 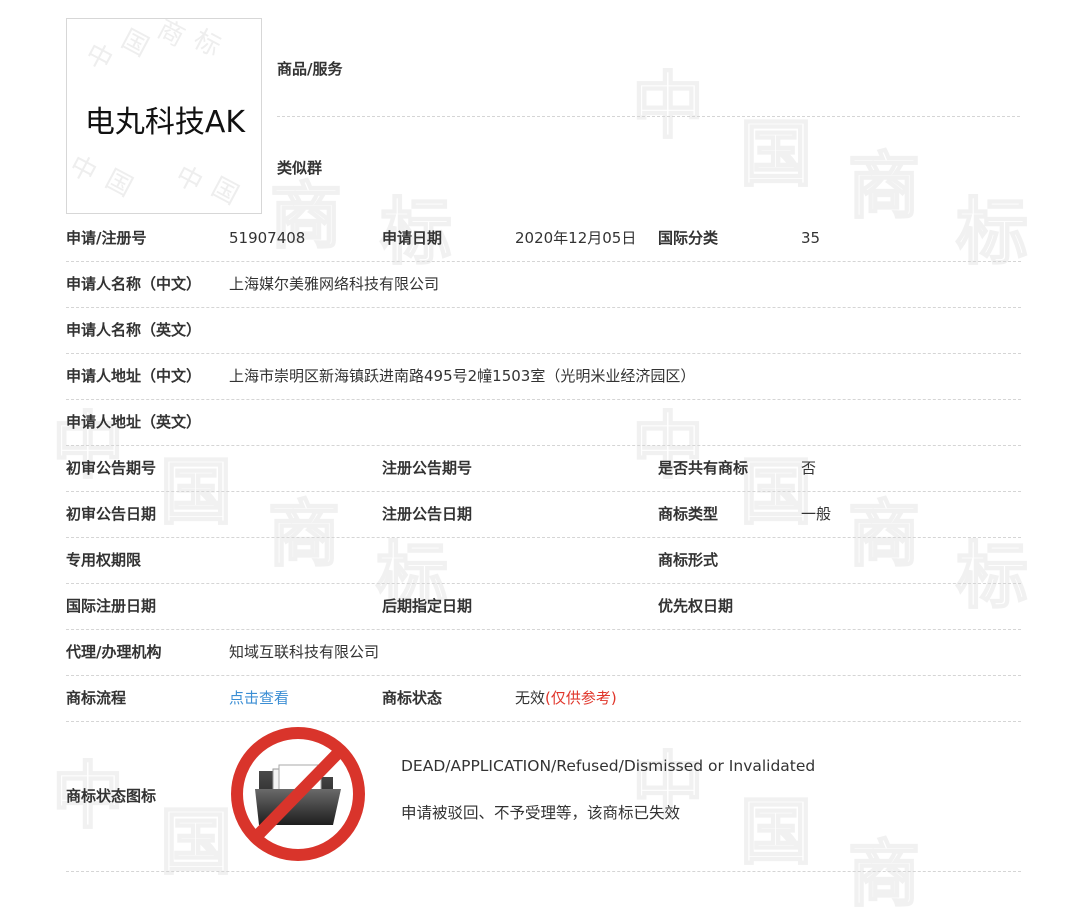 What do you see at coordinates (581, 698) in the screenshot?
I see `status-note: (仅供参考)` at bounding box center [581, 698].